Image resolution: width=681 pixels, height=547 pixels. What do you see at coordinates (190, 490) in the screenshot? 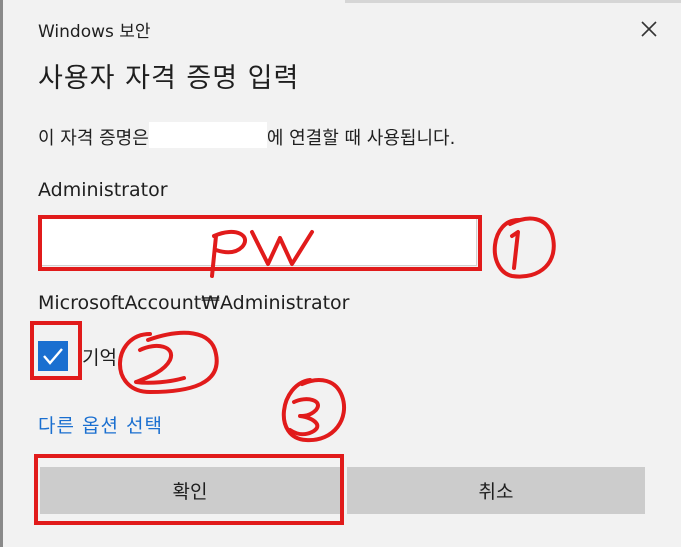
I see `ok-button: 확인` at bounding box center [190, 490].